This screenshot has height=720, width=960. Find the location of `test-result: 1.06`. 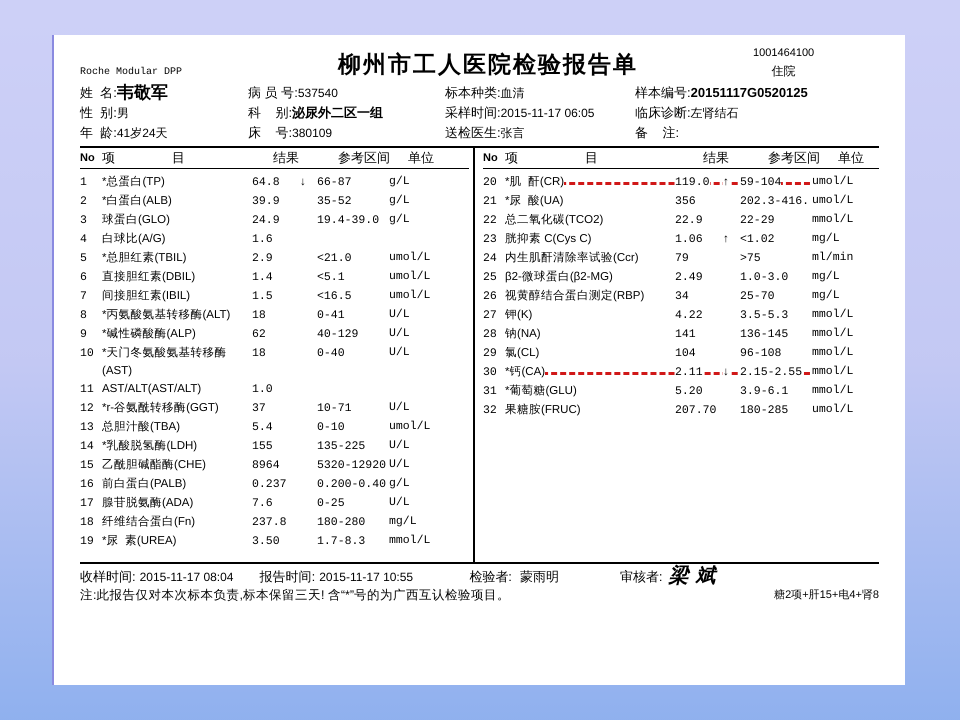

test-result: 1.06 is located at coordinates (689, 239).